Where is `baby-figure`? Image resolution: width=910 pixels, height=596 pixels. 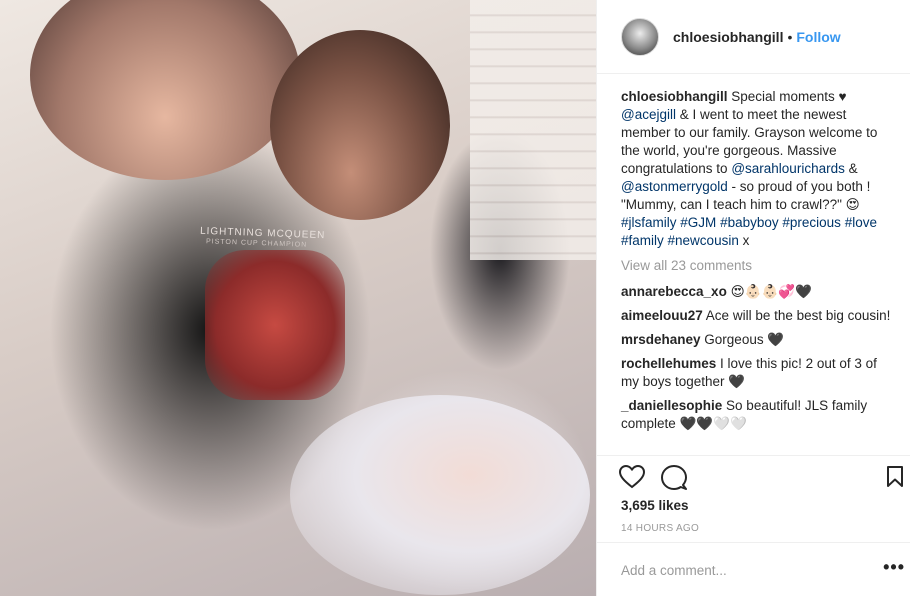 baby-figure is located at coordinates (440, 495).